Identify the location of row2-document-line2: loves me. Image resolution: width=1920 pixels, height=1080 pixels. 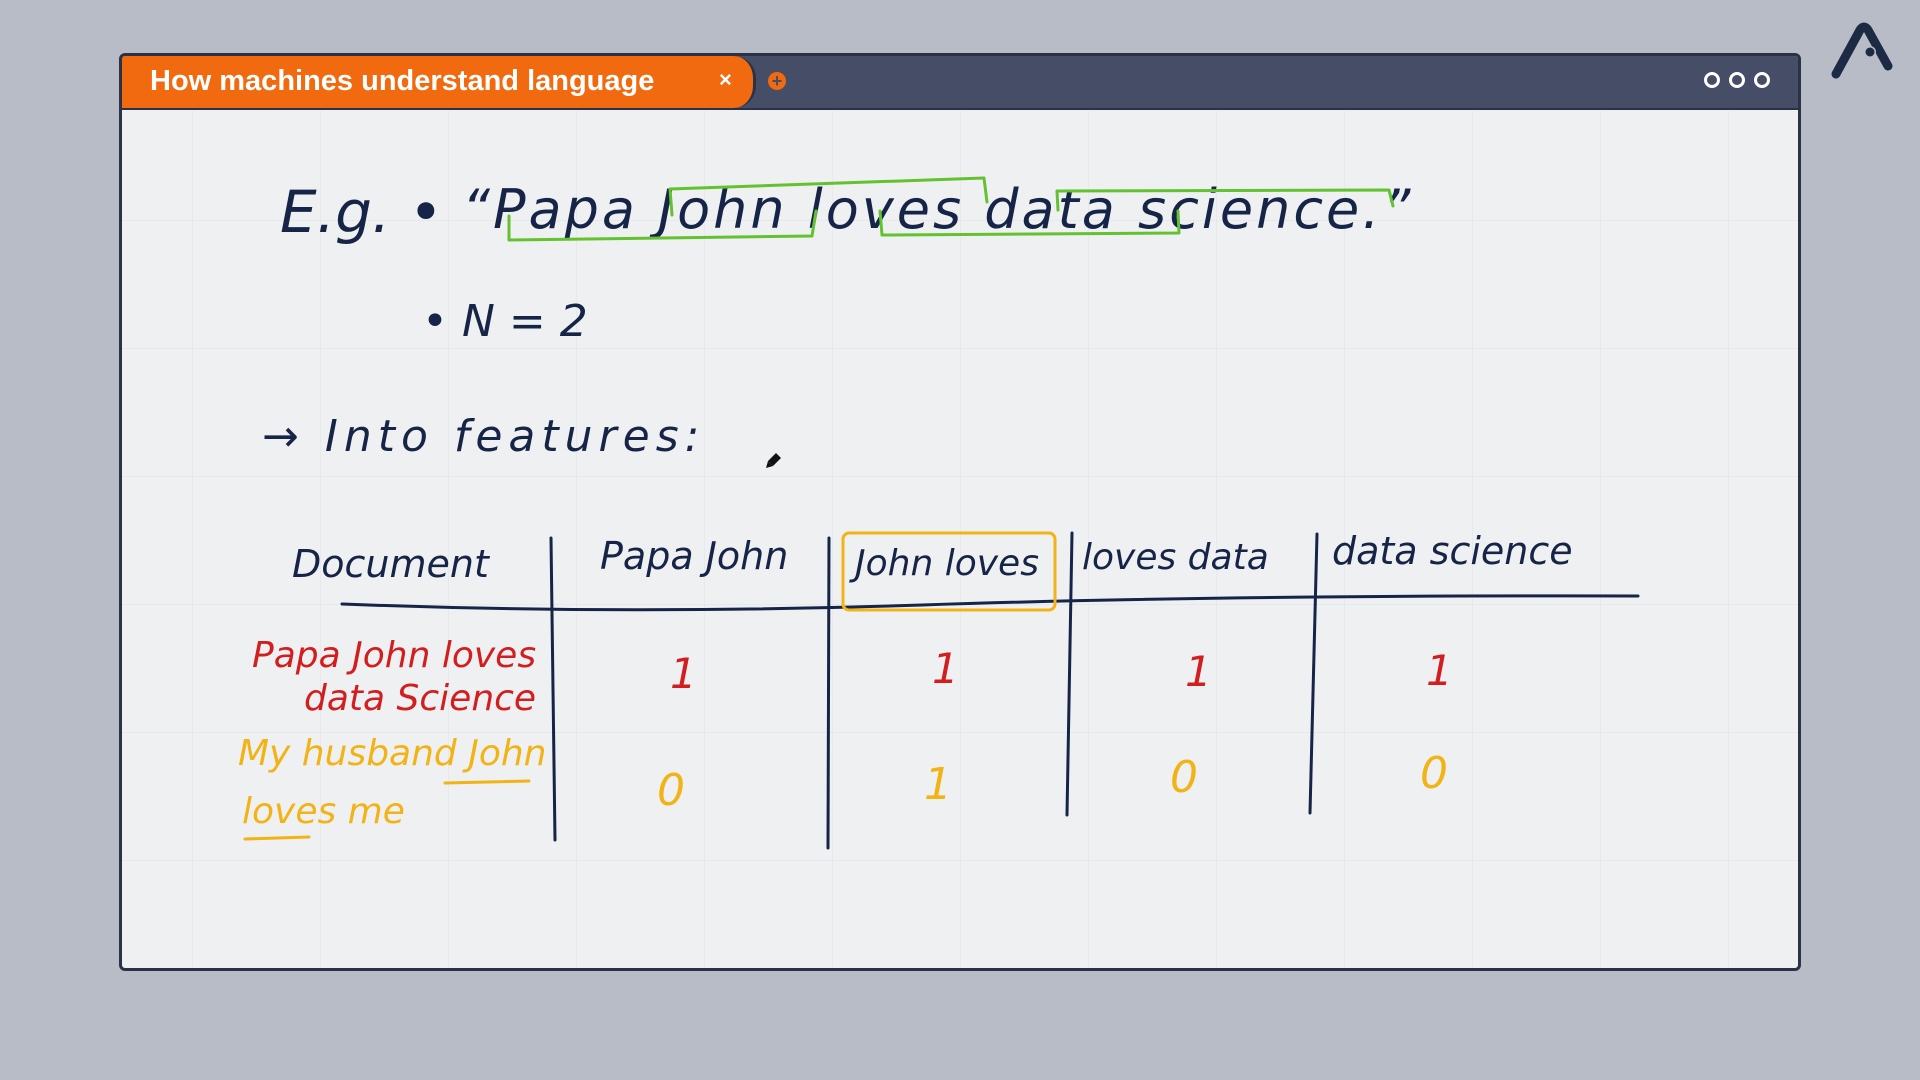
(323, 811).